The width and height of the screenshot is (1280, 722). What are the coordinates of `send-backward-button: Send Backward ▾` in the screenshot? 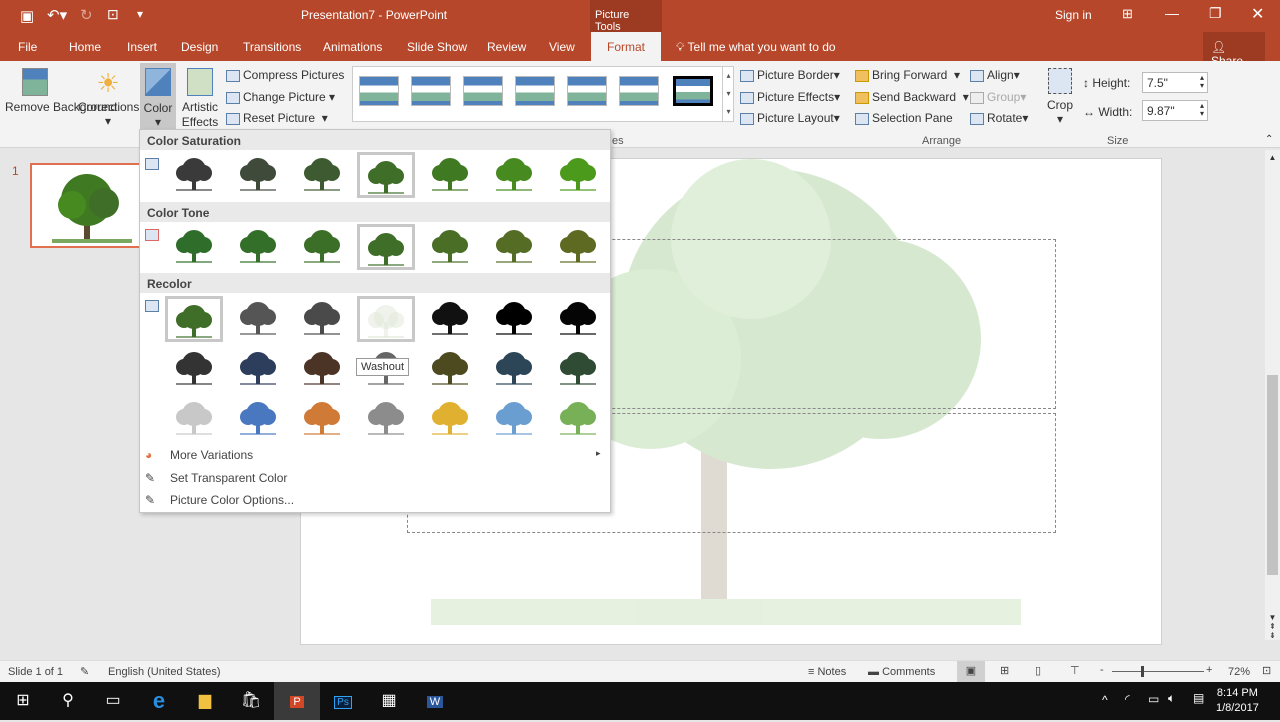 It's located at (912, 97).